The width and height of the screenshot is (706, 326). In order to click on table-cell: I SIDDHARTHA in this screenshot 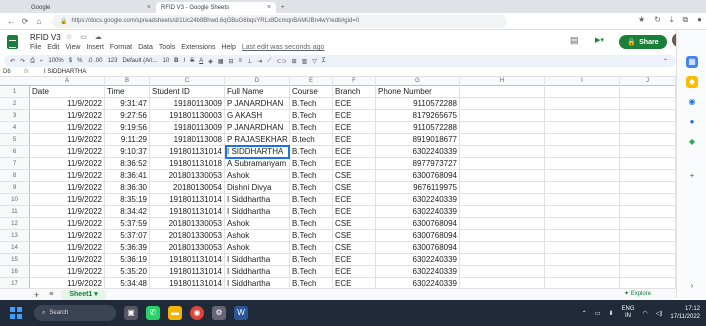, I will do `click(257, 152)`.